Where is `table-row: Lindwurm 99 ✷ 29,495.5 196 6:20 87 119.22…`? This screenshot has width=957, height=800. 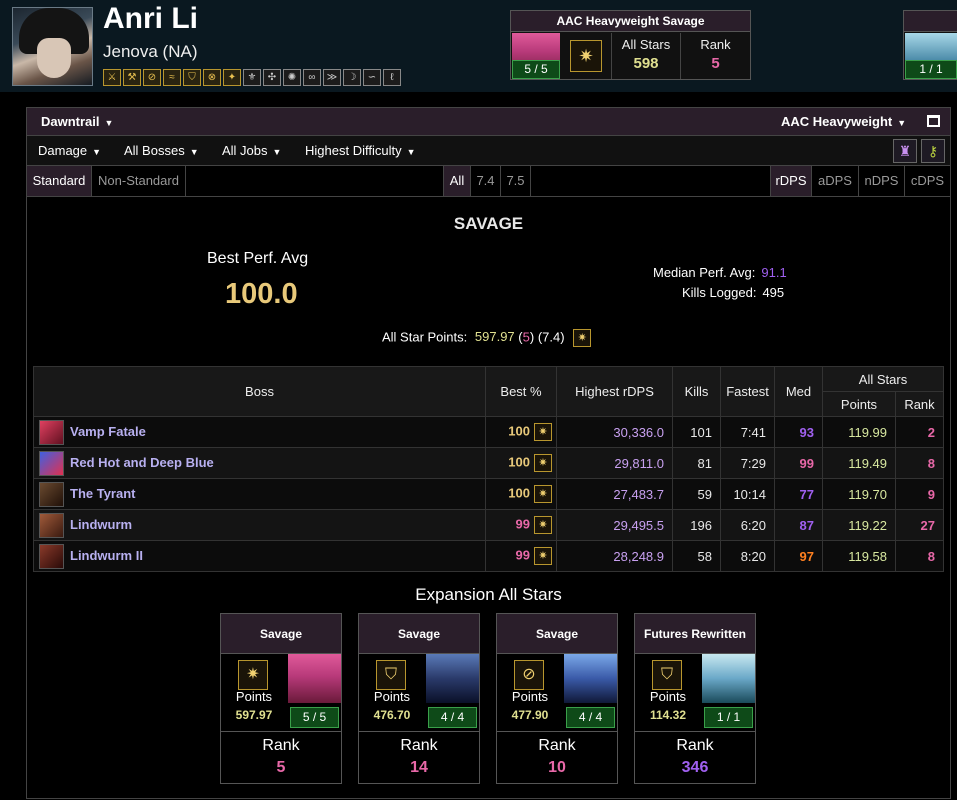
table-row: Lindwurm 99 ✷ 29,495.5 196 6:20 87 119.22… is located at coordinates (488, 525).